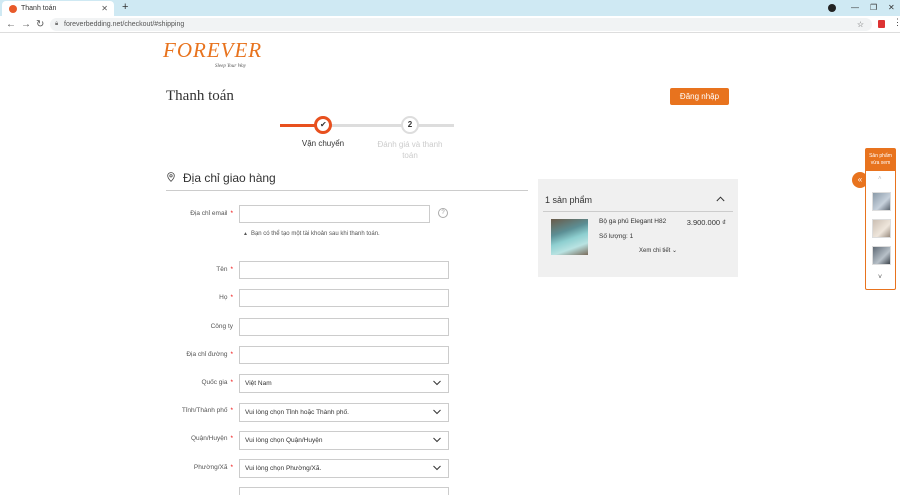  What do you see at coordinates (226, 297) in the screenshot?
I see `last-name-label: Họ *` at bounding box center [226, 297].